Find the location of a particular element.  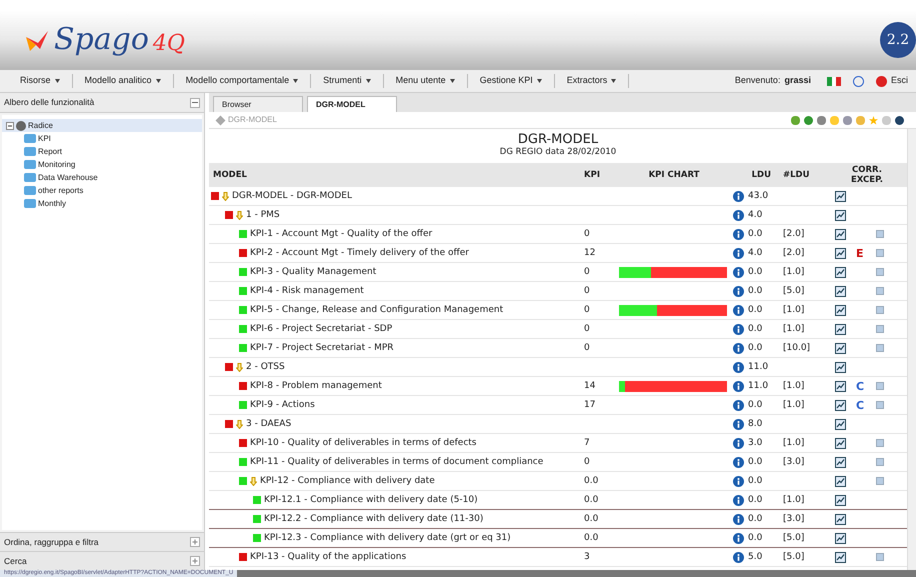

ldu-value: 3.0 is located at coordinates (755, 443).